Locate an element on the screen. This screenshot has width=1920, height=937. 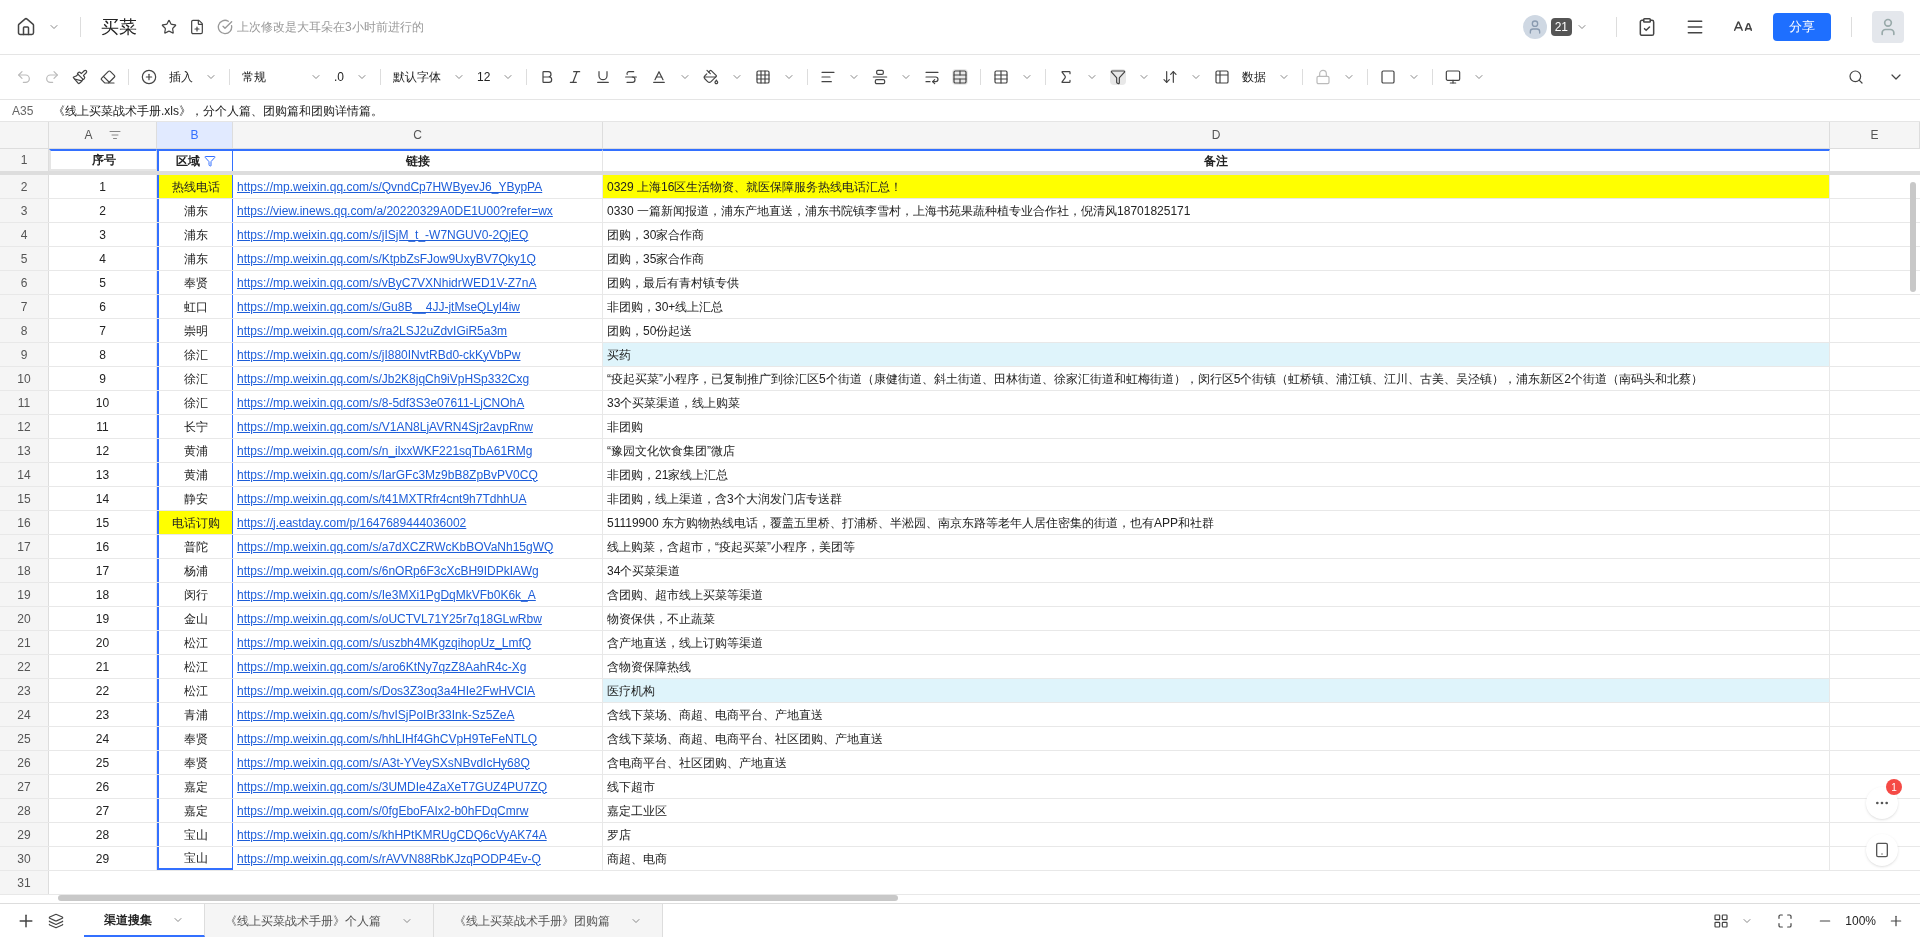
link: https://mp.weixin.qq.com/s/vByC7VXNhidrWED1V-Z7nA is located at coordinates (387, 282).